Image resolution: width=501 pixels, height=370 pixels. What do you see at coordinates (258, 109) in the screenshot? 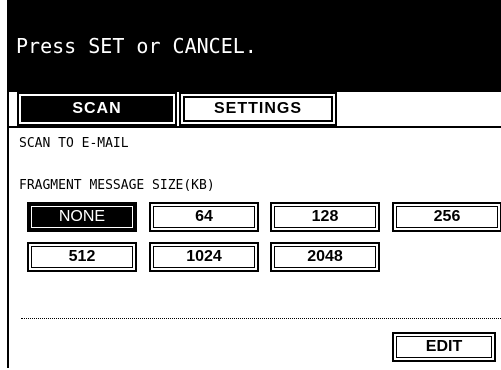
I see `tab-settings: SETTINGS` at bounding box center [258, 109].